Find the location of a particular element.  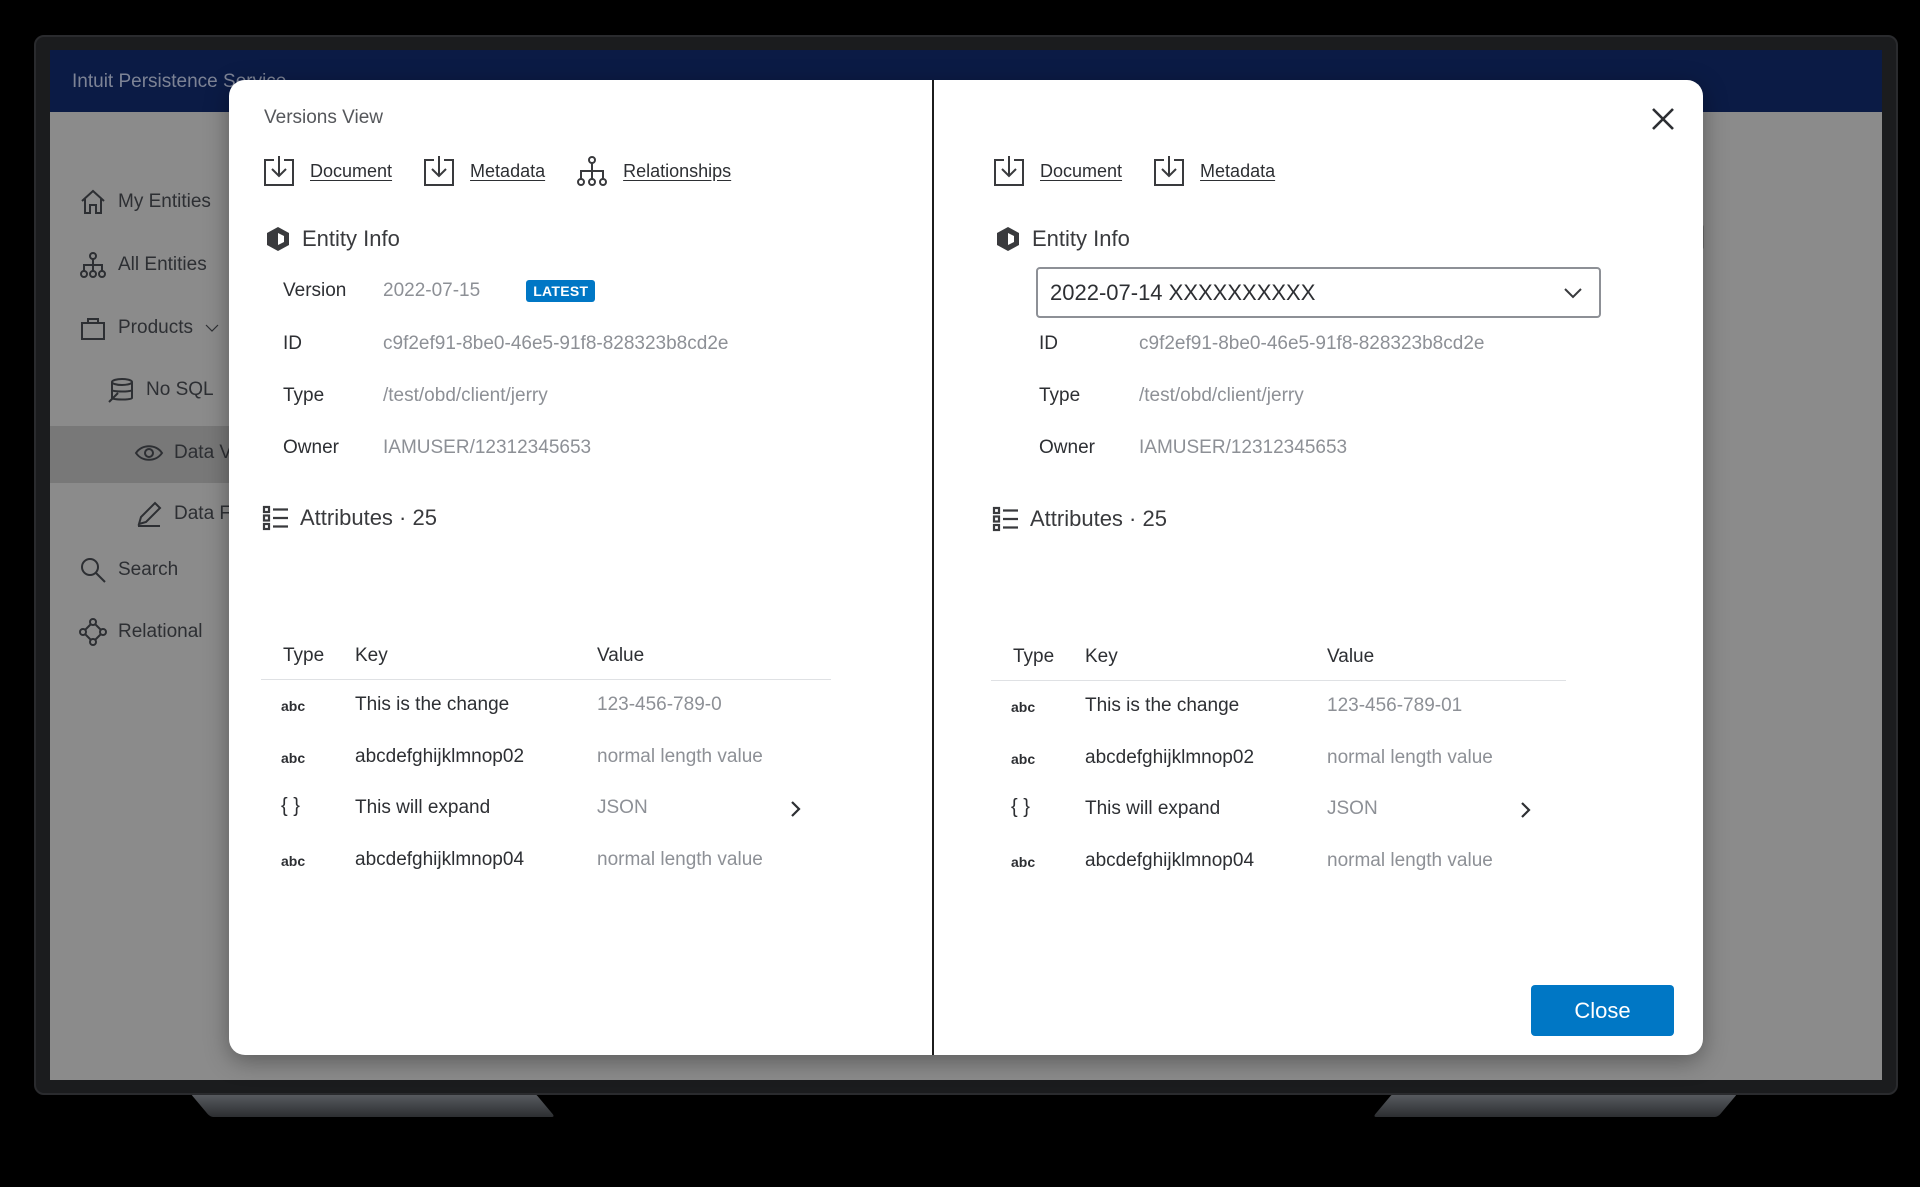

nav-item-label: Relational is located at coordinates (160, 631).